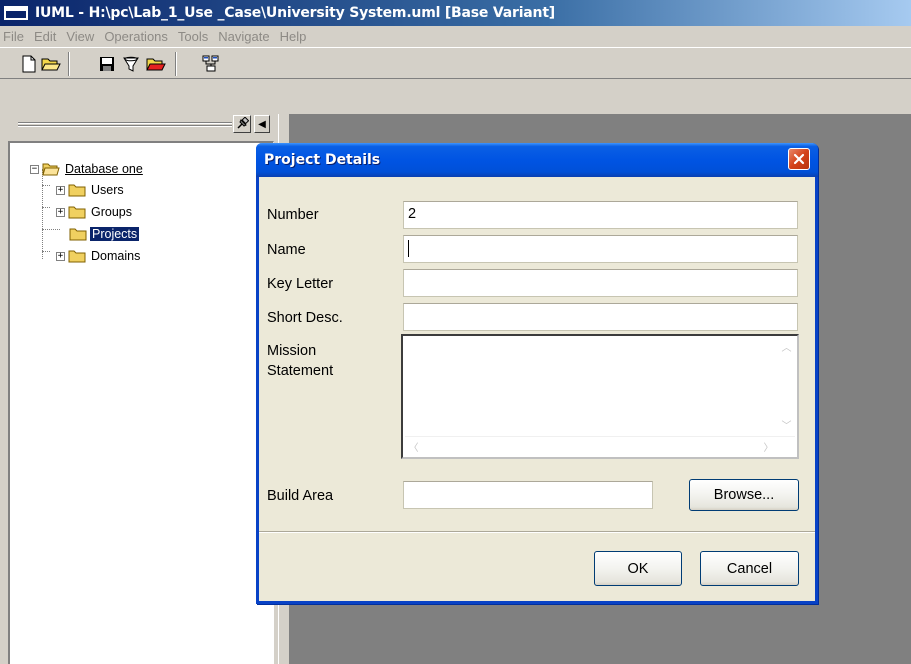 The width and height of the screenshot is (911, 664). Describe the element at coordinates (125, 123) in the screenshot. I see `panel-grip` at that location.